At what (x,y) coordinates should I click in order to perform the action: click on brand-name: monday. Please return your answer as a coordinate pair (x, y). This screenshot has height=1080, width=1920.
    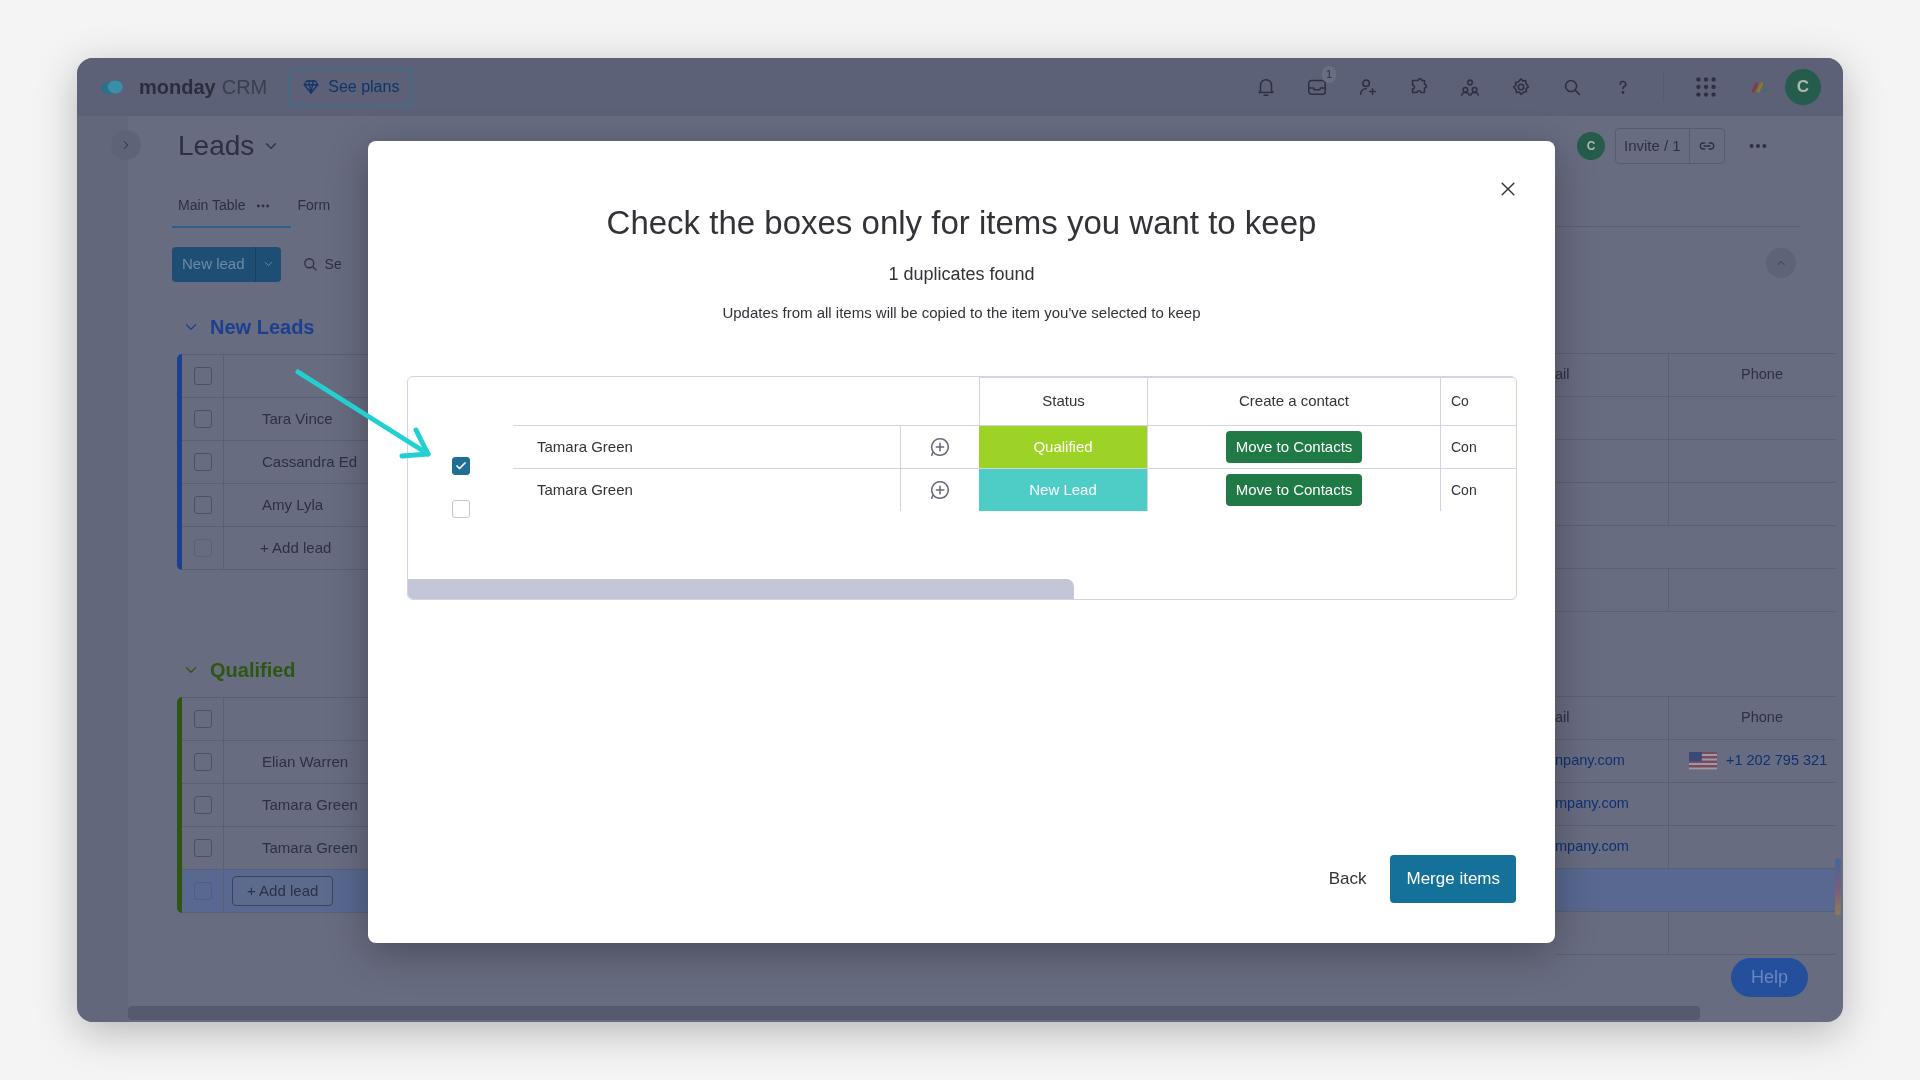
    Looking at the image, I should click on (177, 87).